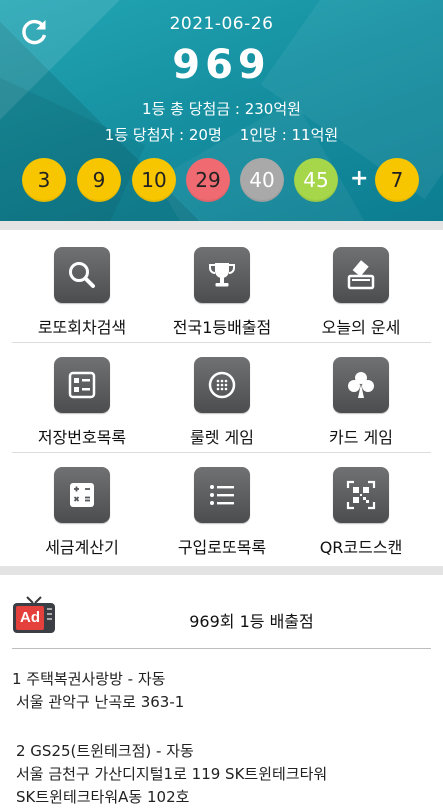  Describe the element at coordinates (262, 180) in the screenshot. I see `lotto-ball: 40` at that location.